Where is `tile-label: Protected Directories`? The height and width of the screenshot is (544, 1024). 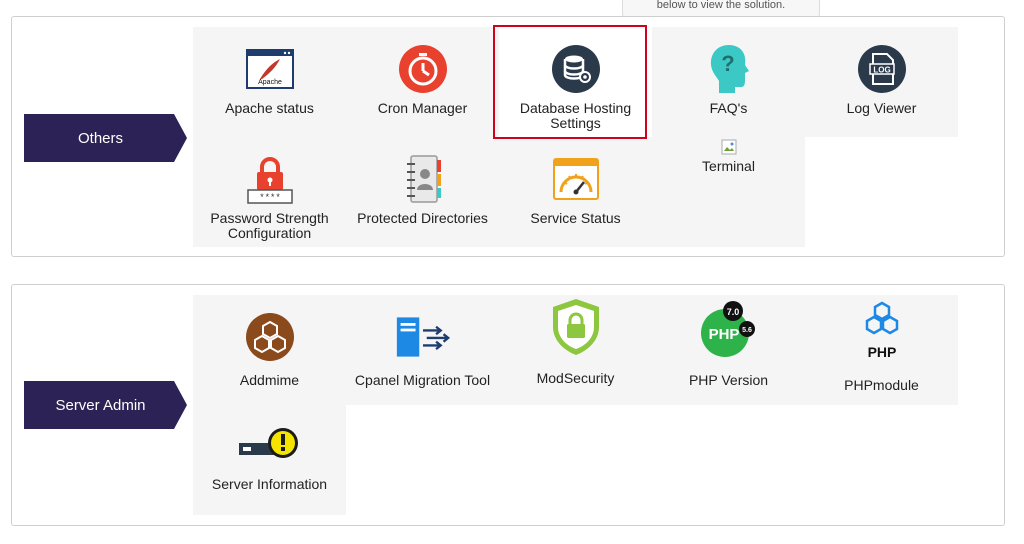 tile-label: Protected Directories is located at coordinates (422, 218).